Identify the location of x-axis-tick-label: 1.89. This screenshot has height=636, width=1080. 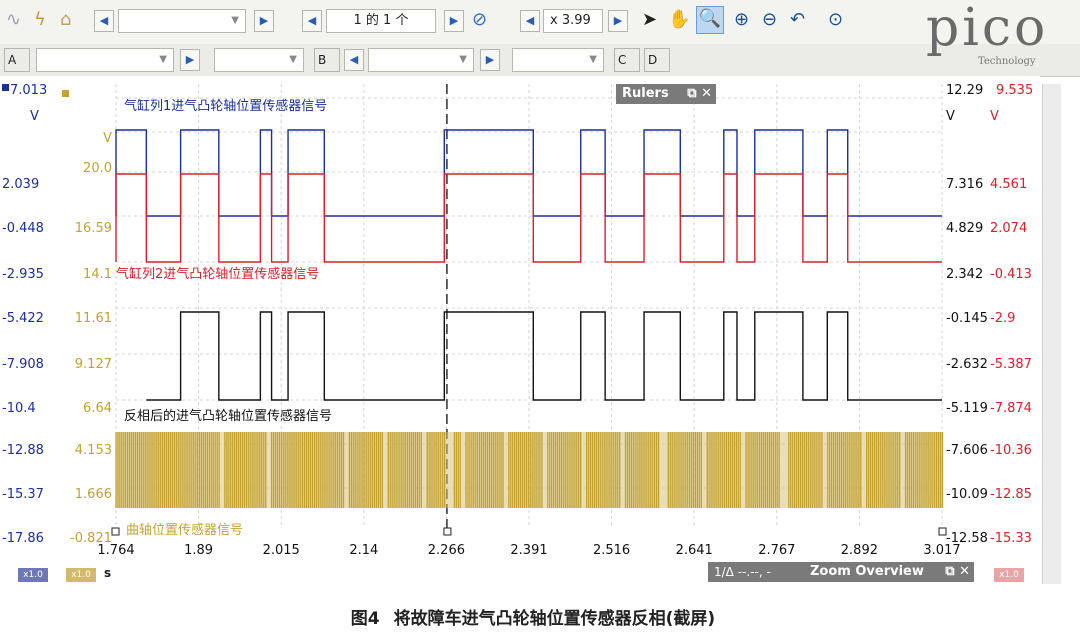
(198, 550).